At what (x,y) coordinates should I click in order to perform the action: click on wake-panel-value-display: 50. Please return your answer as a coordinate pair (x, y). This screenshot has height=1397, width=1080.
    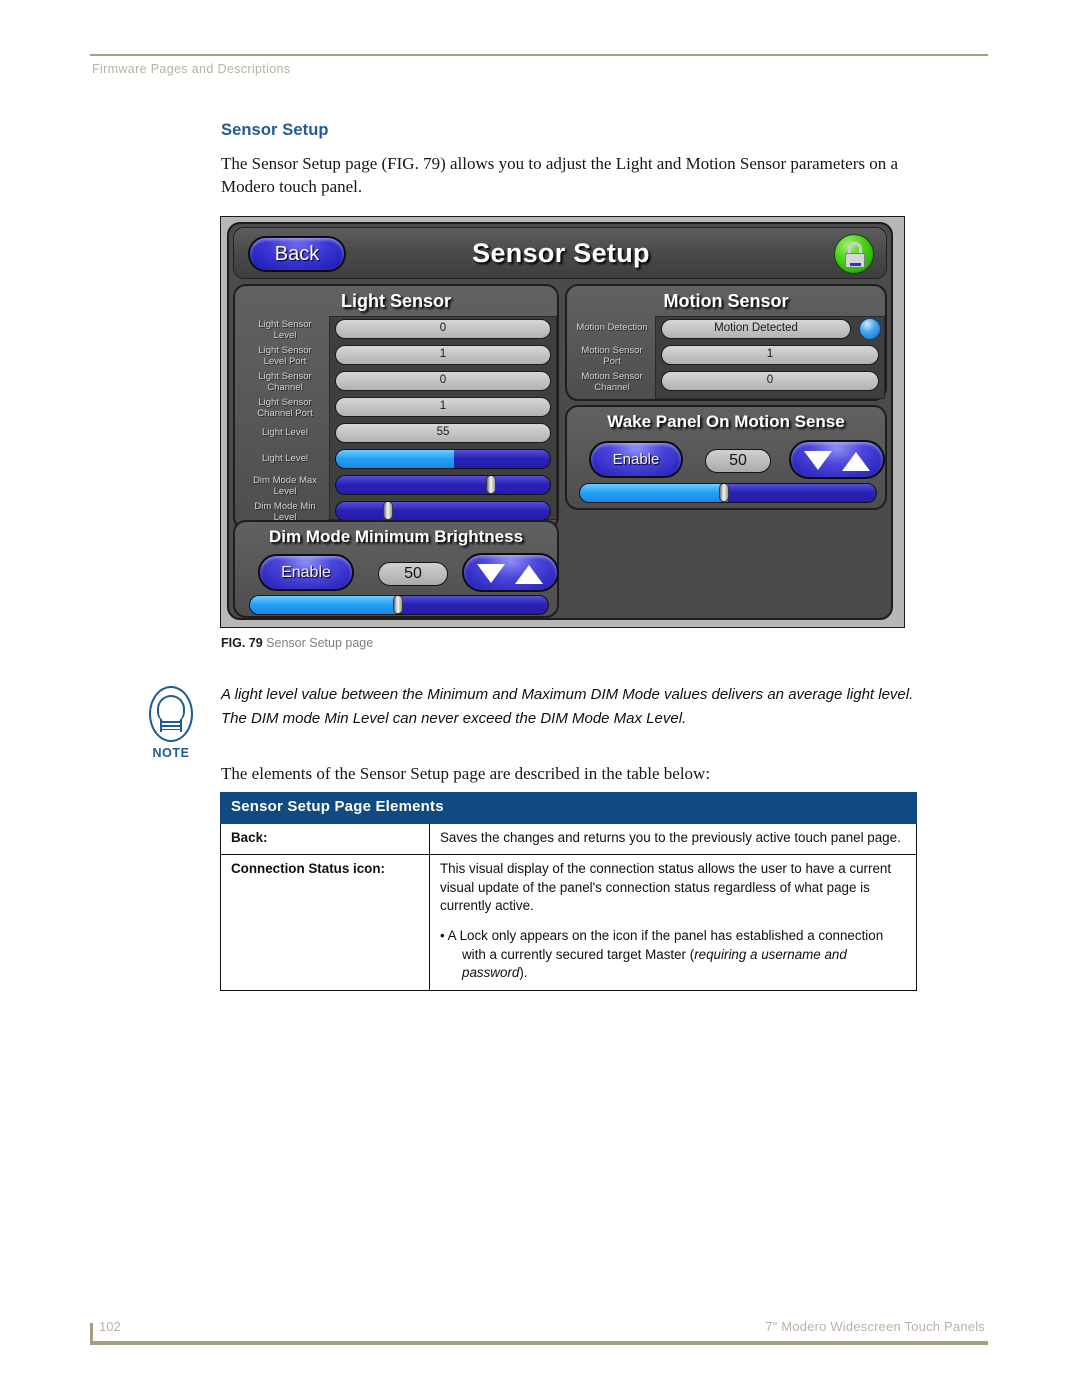
    Looking at the image, I should click on (738, 461).